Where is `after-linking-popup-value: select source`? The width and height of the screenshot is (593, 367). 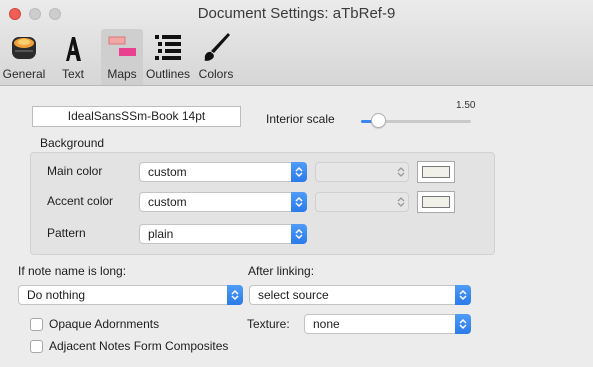 after-linking-popup-value: select source is located at coordinates (293, 295).